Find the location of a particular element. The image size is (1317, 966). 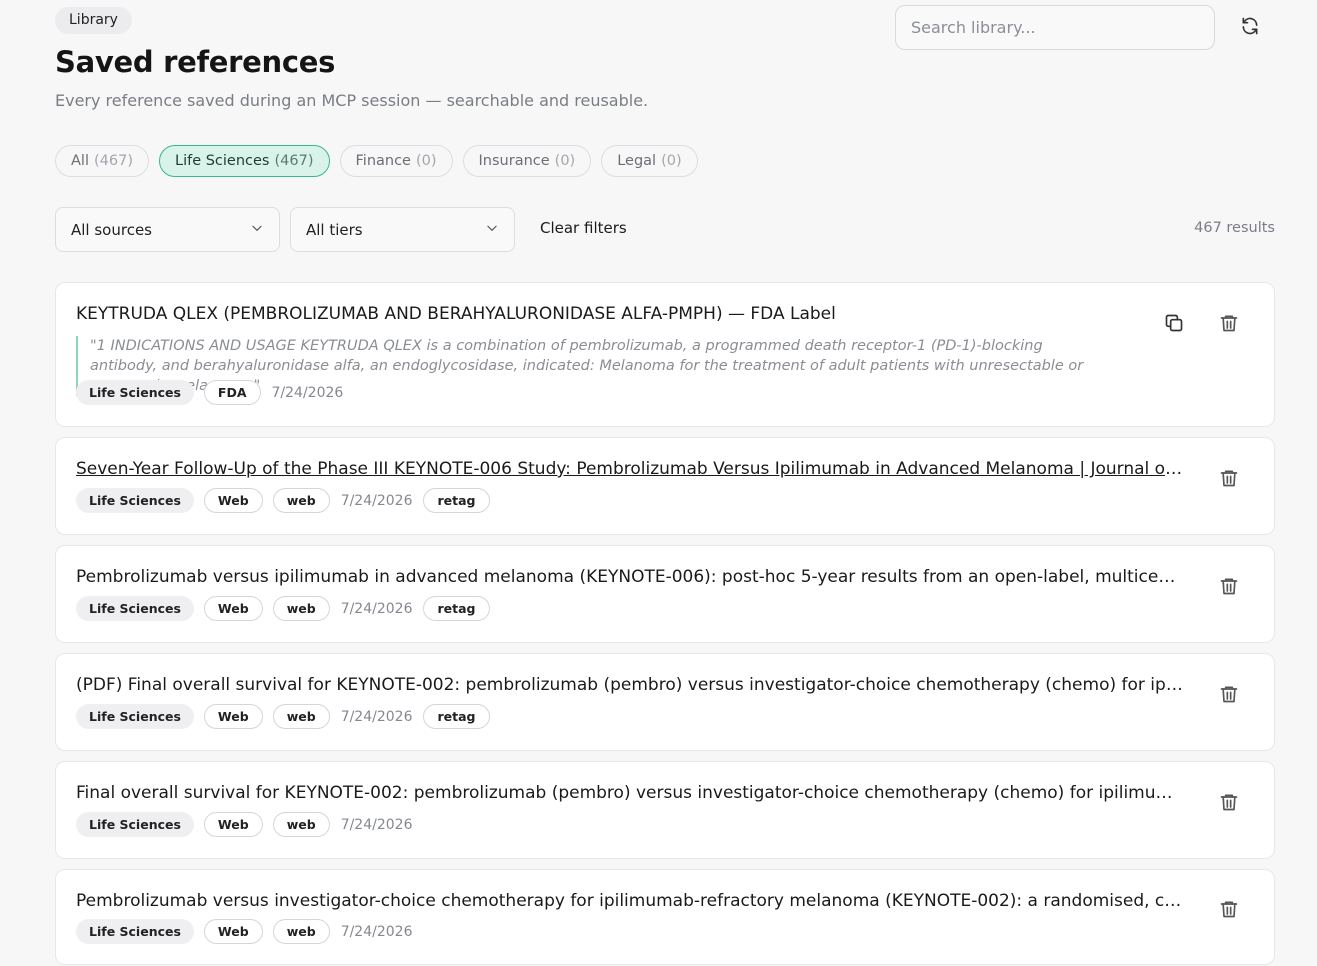

copy-button is located at coordinates (1174, 325).